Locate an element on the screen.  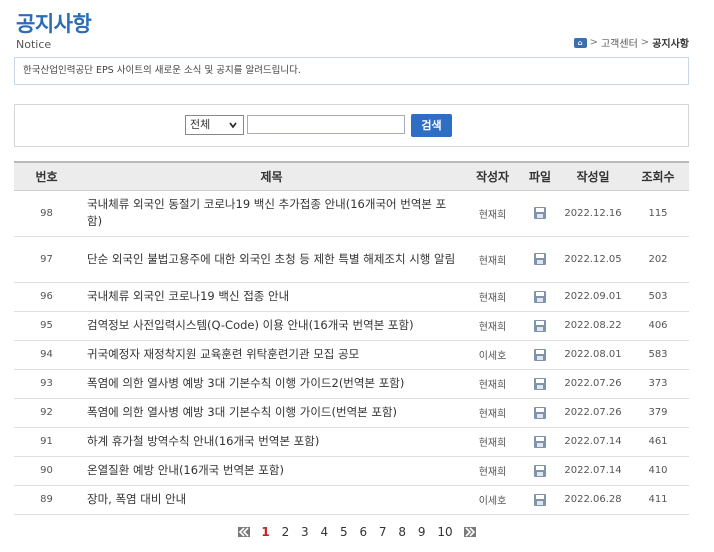
page-title: 공지사항 is located at coordinates (54, 24).